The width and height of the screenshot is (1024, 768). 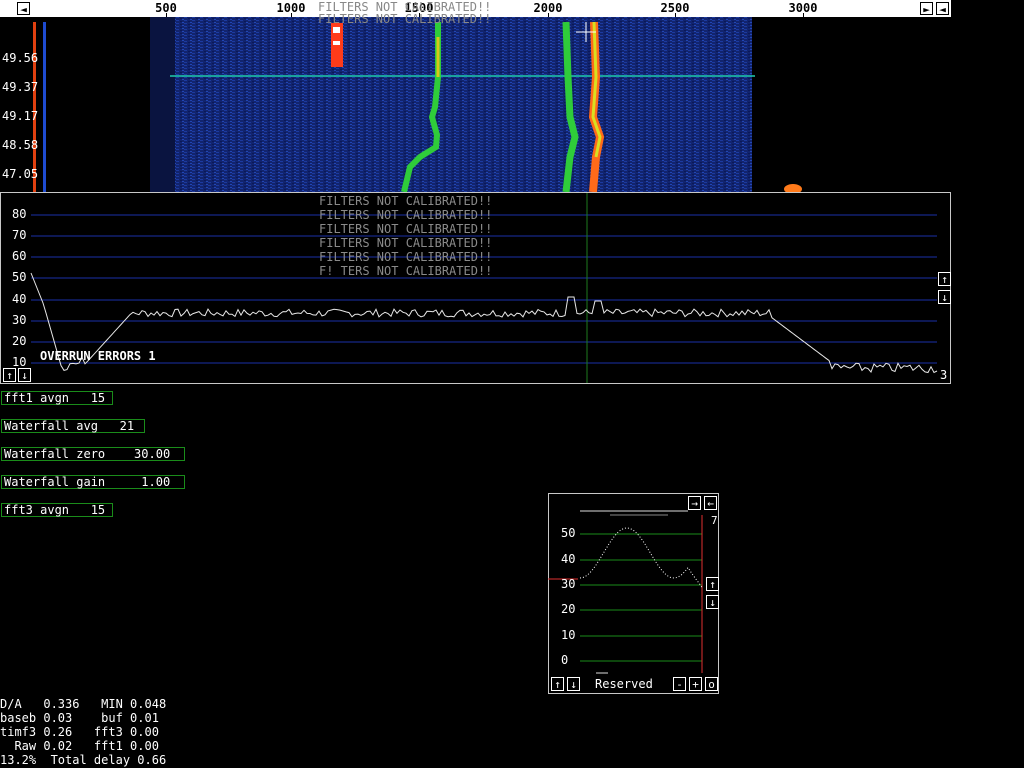 What do you see at coordinates (79, 746) in the screenshot?
I see `stat-line: Raw 0.02 fft1 0.00` at bounding box center [79, 746].